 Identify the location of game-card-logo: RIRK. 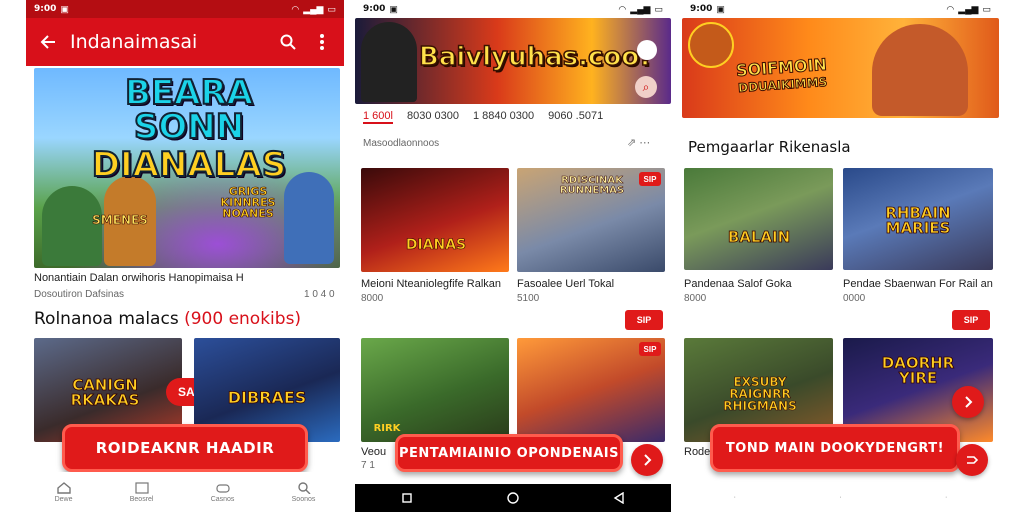
(387, 428).